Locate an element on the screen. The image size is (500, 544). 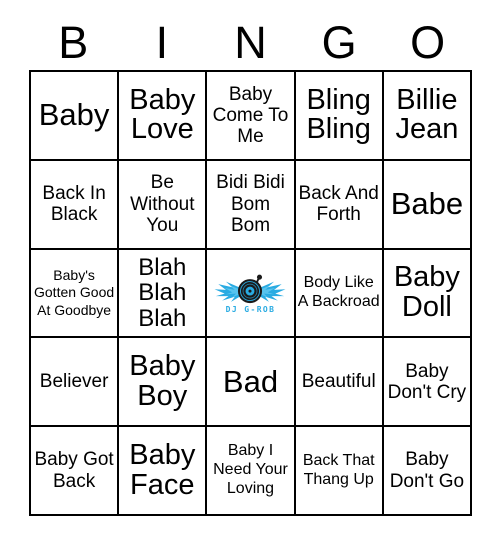
header-letter-b: B is located at coordinates (73, 42).